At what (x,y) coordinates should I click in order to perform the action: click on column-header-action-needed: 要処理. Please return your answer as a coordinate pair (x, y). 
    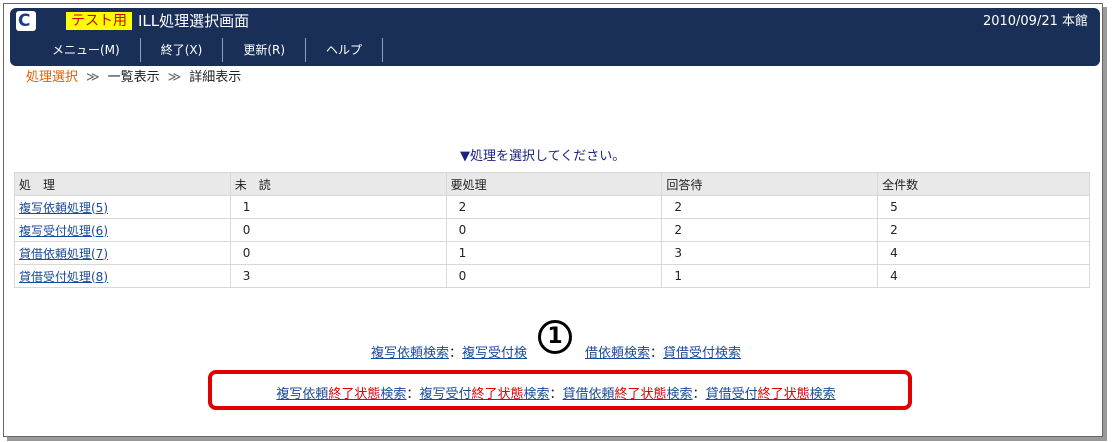
    Looking at the image, I should click on (554, 184).